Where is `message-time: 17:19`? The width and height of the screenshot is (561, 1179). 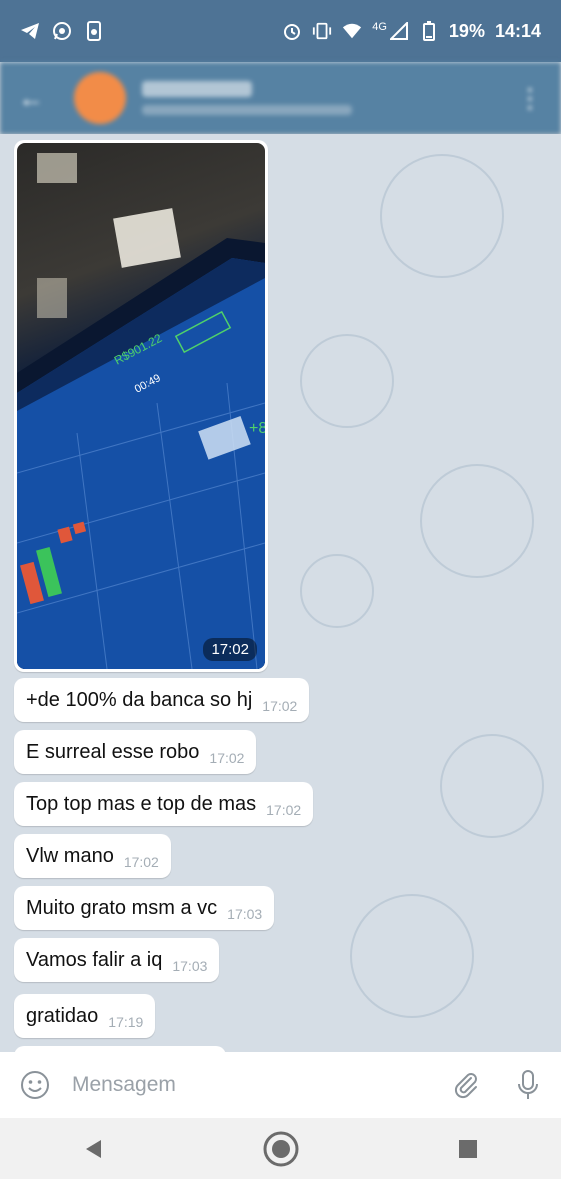 message-time: 17:19 is located at coordinates (126, 1022).